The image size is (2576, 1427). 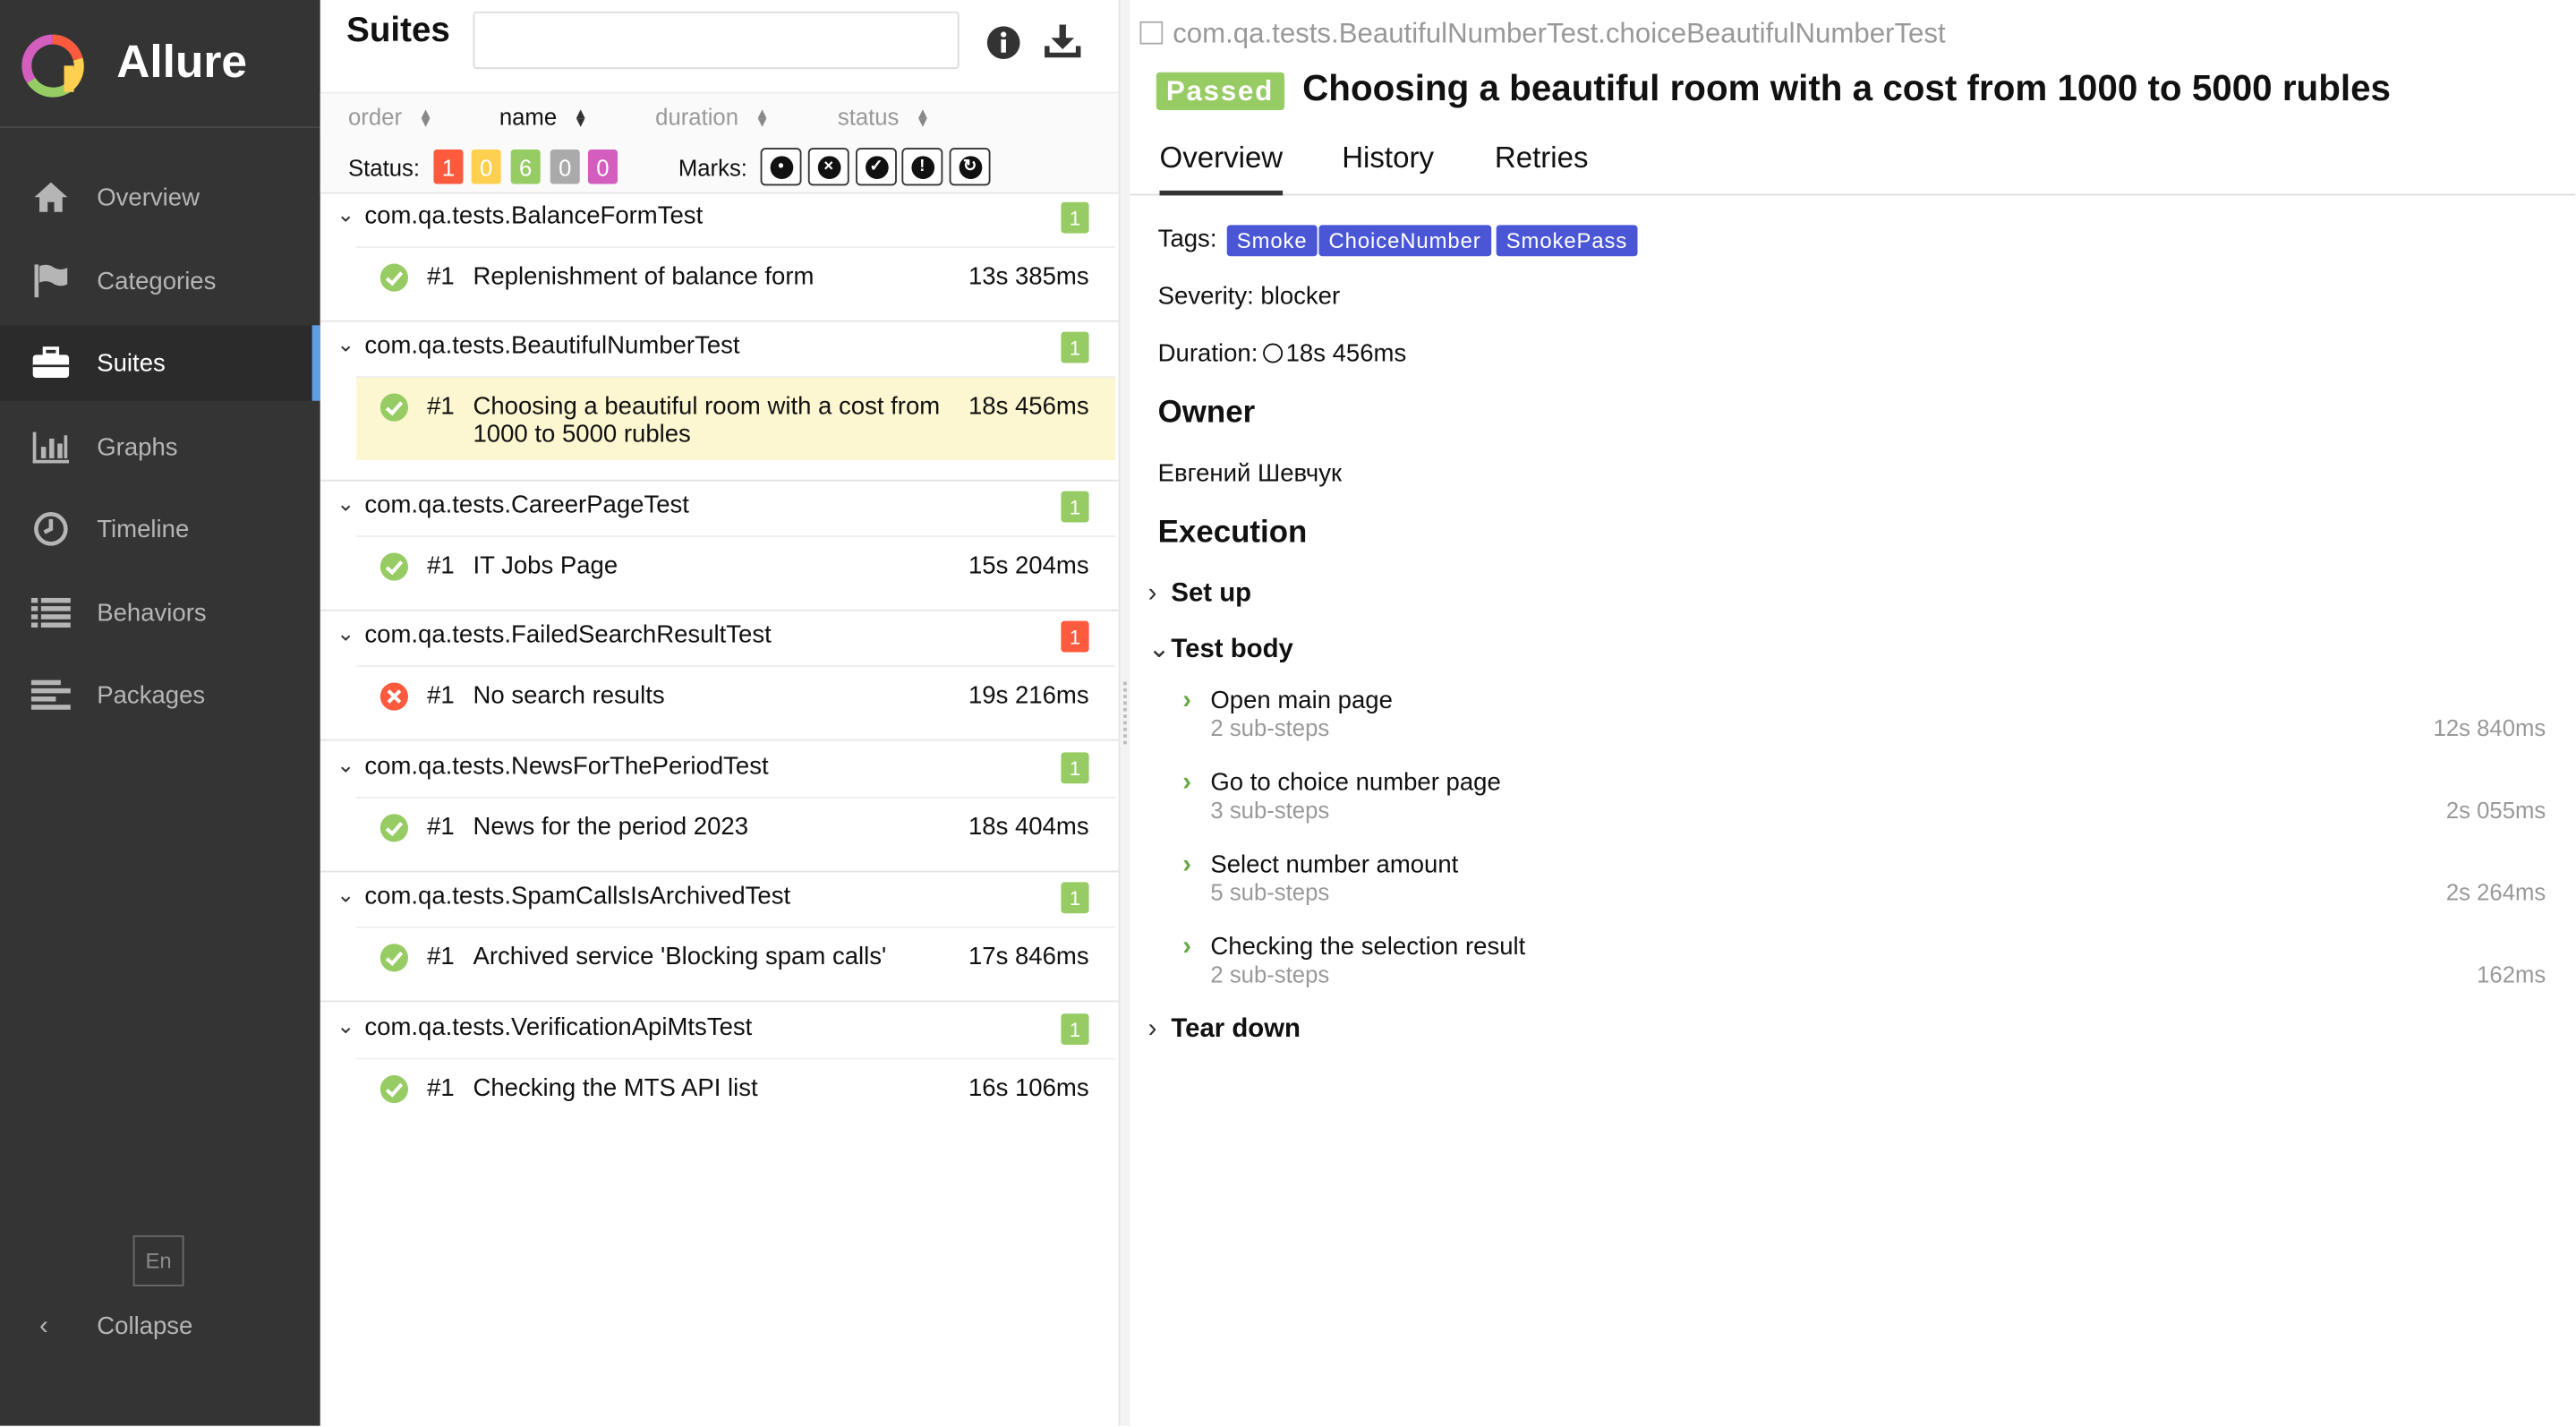 What do you see at coordinates (390, 117) in the screenshot?
I see `sort-order: order ▲ ▼` at bounding box center [390, 117].